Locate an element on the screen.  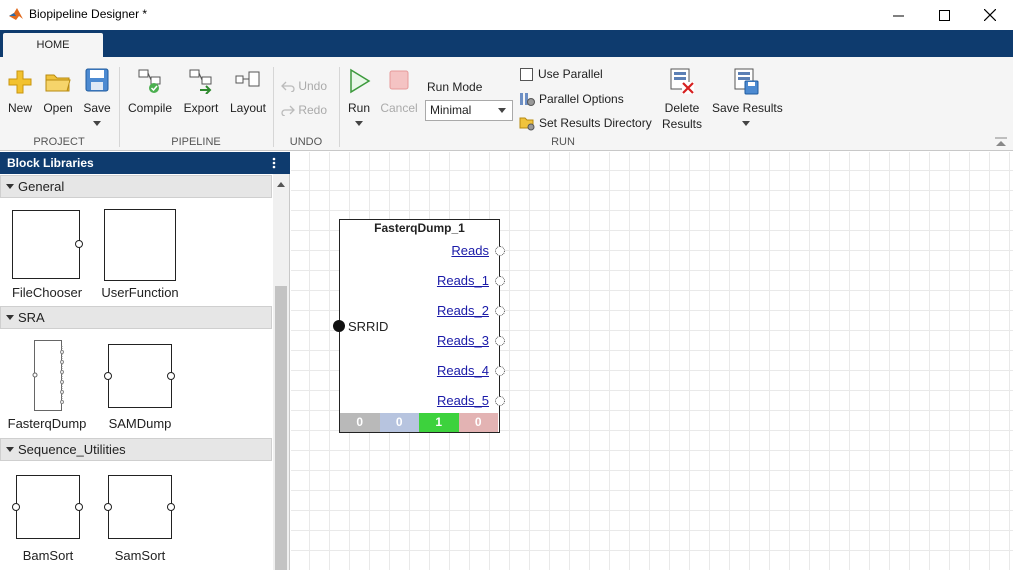
folder-icon is located at coordinates (58, 83).